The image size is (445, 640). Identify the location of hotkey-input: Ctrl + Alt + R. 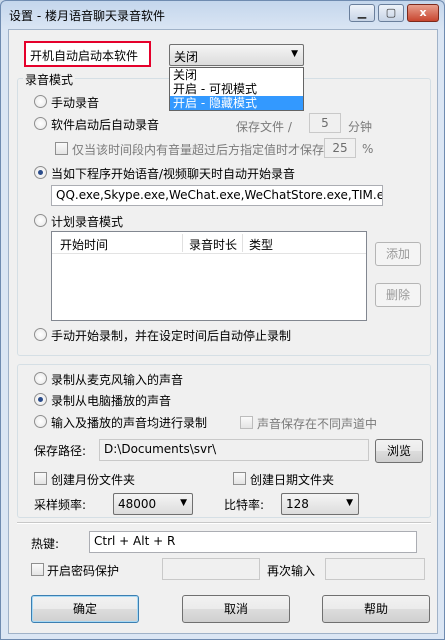
(253, 542).